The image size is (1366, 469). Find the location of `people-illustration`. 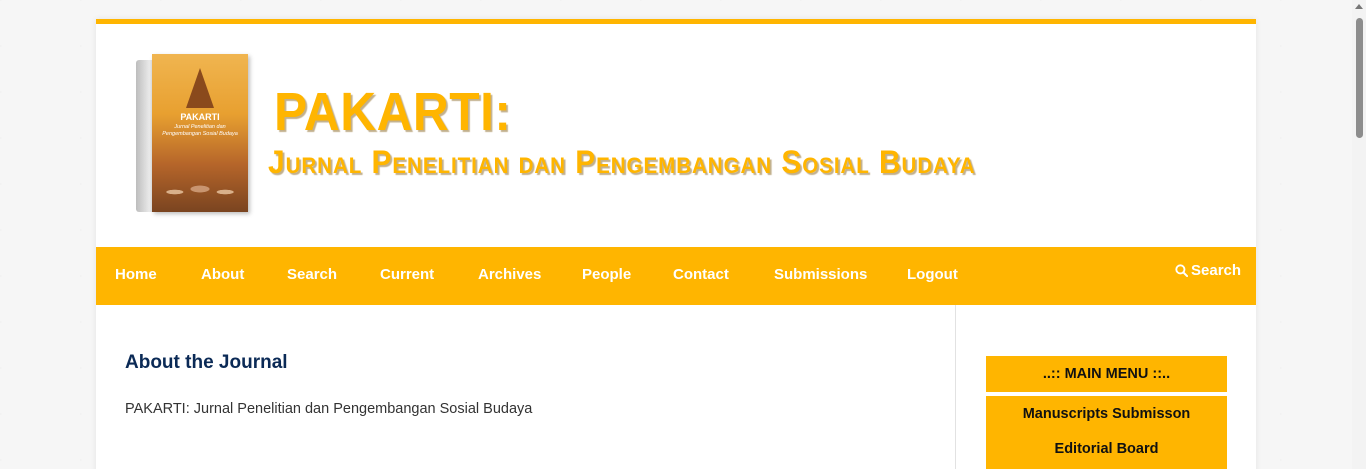

people-illustration is located at coordinates (200, 189).